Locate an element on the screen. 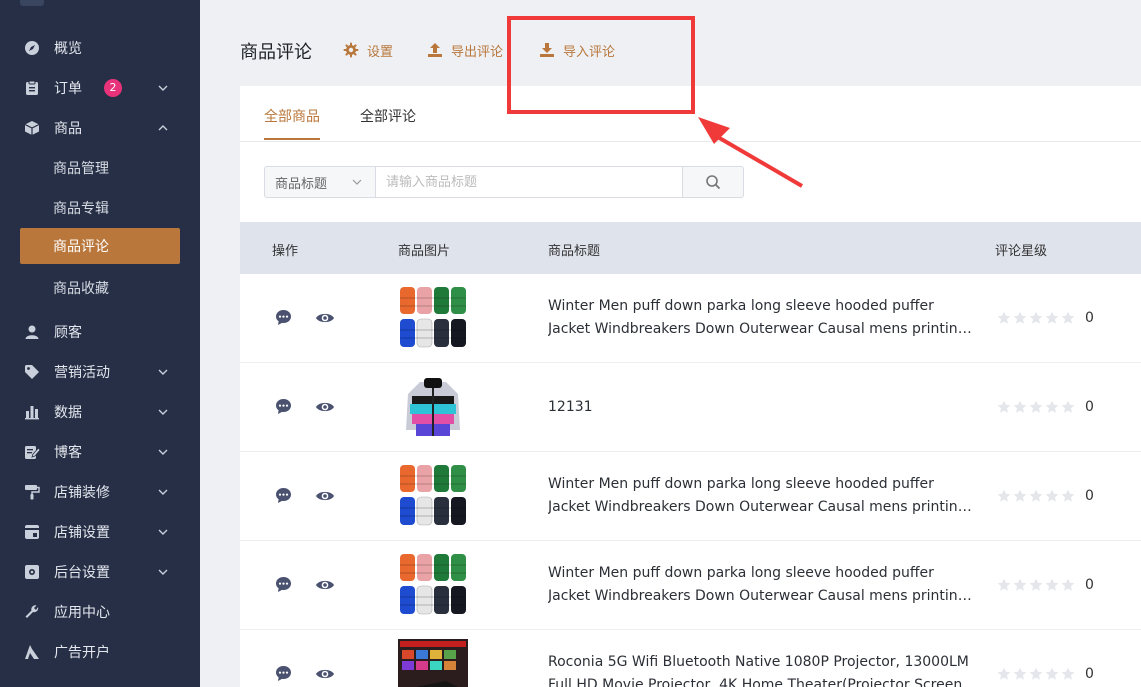  column-header-actions: 操作 is located at coordinates (285, 251).